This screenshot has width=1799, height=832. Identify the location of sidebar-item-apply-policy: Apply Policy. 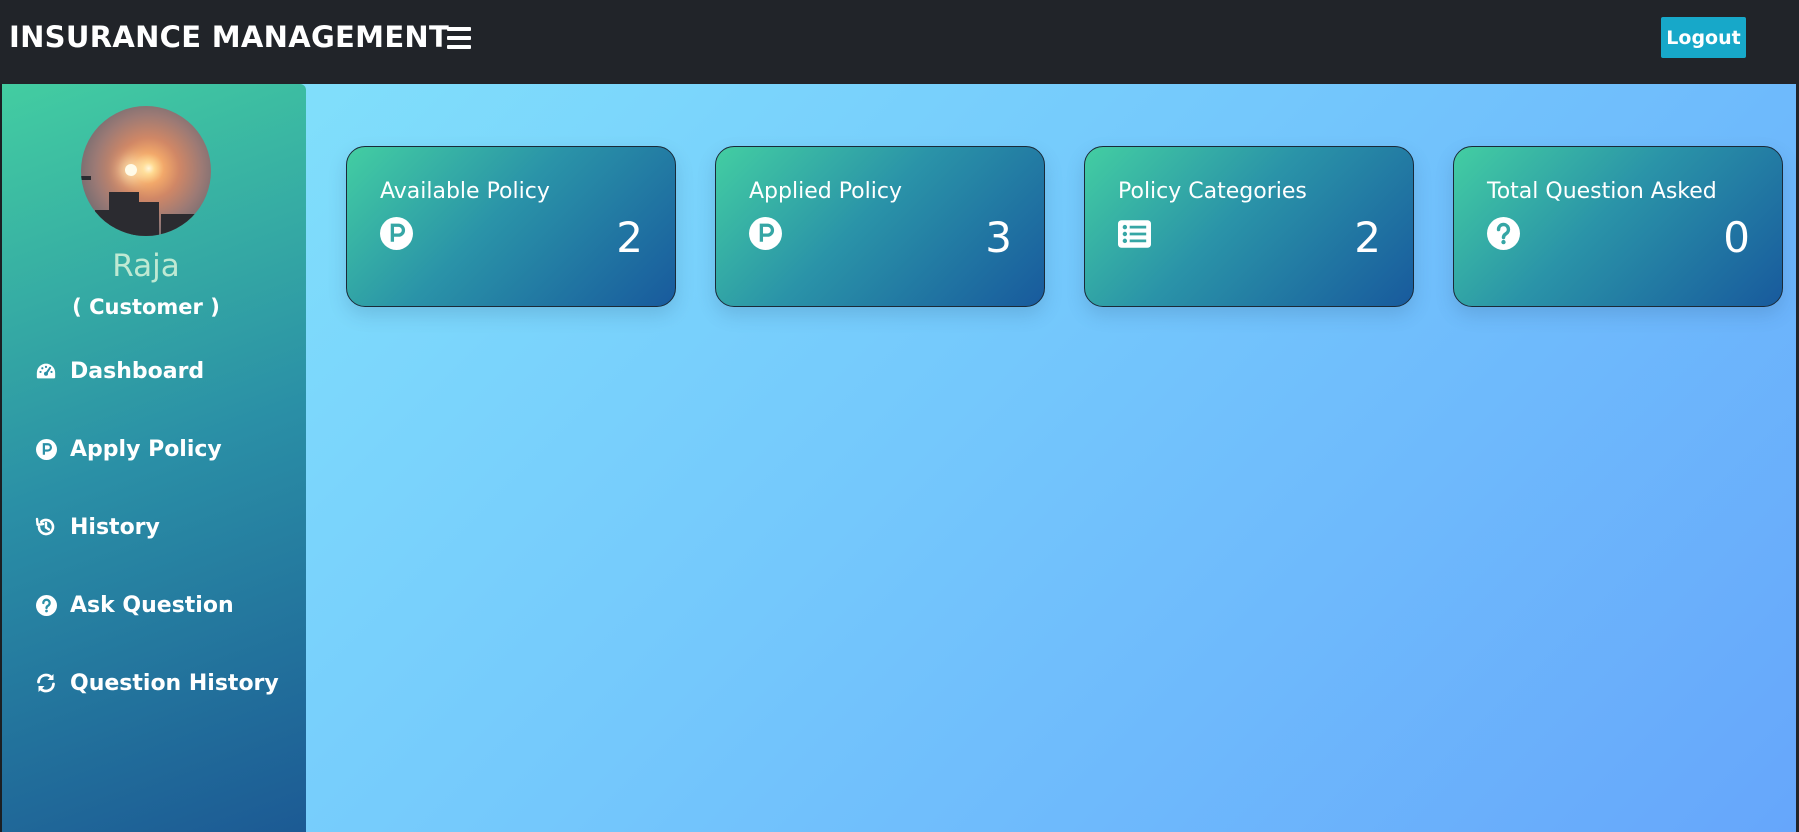
(128, 449).